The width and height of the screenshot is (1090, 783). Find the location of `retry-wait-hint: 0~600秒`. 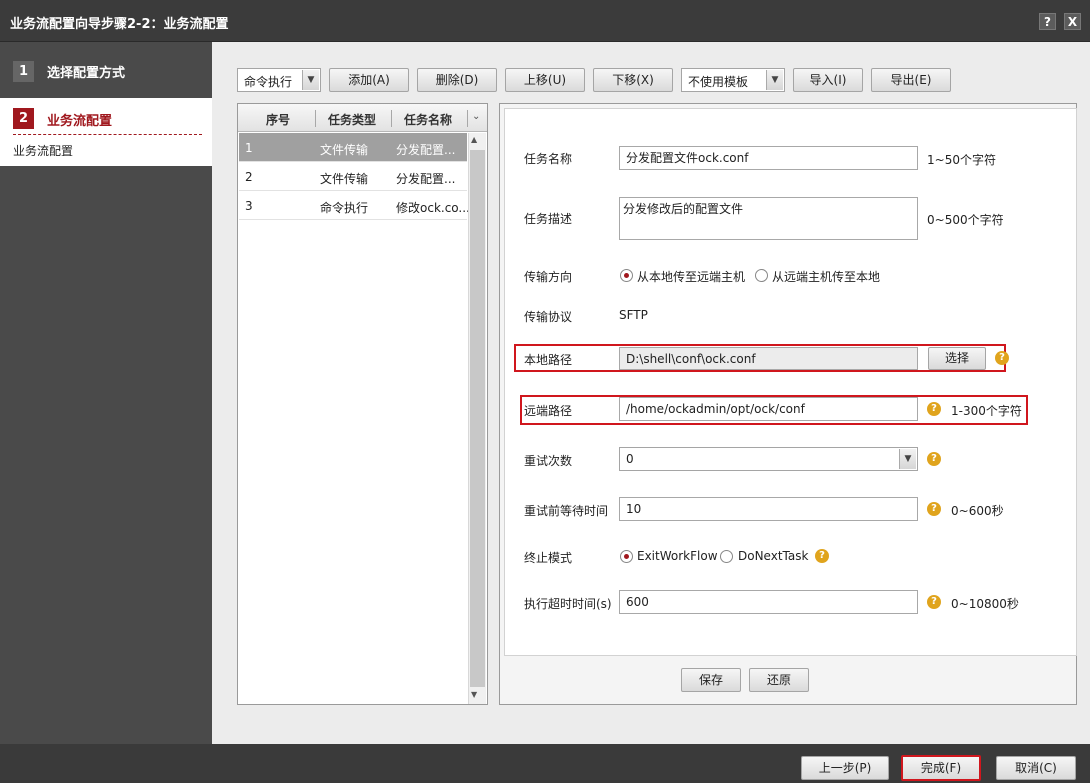

retry-wait-hint: 0~600秒 is located at coordinates (977, 511).